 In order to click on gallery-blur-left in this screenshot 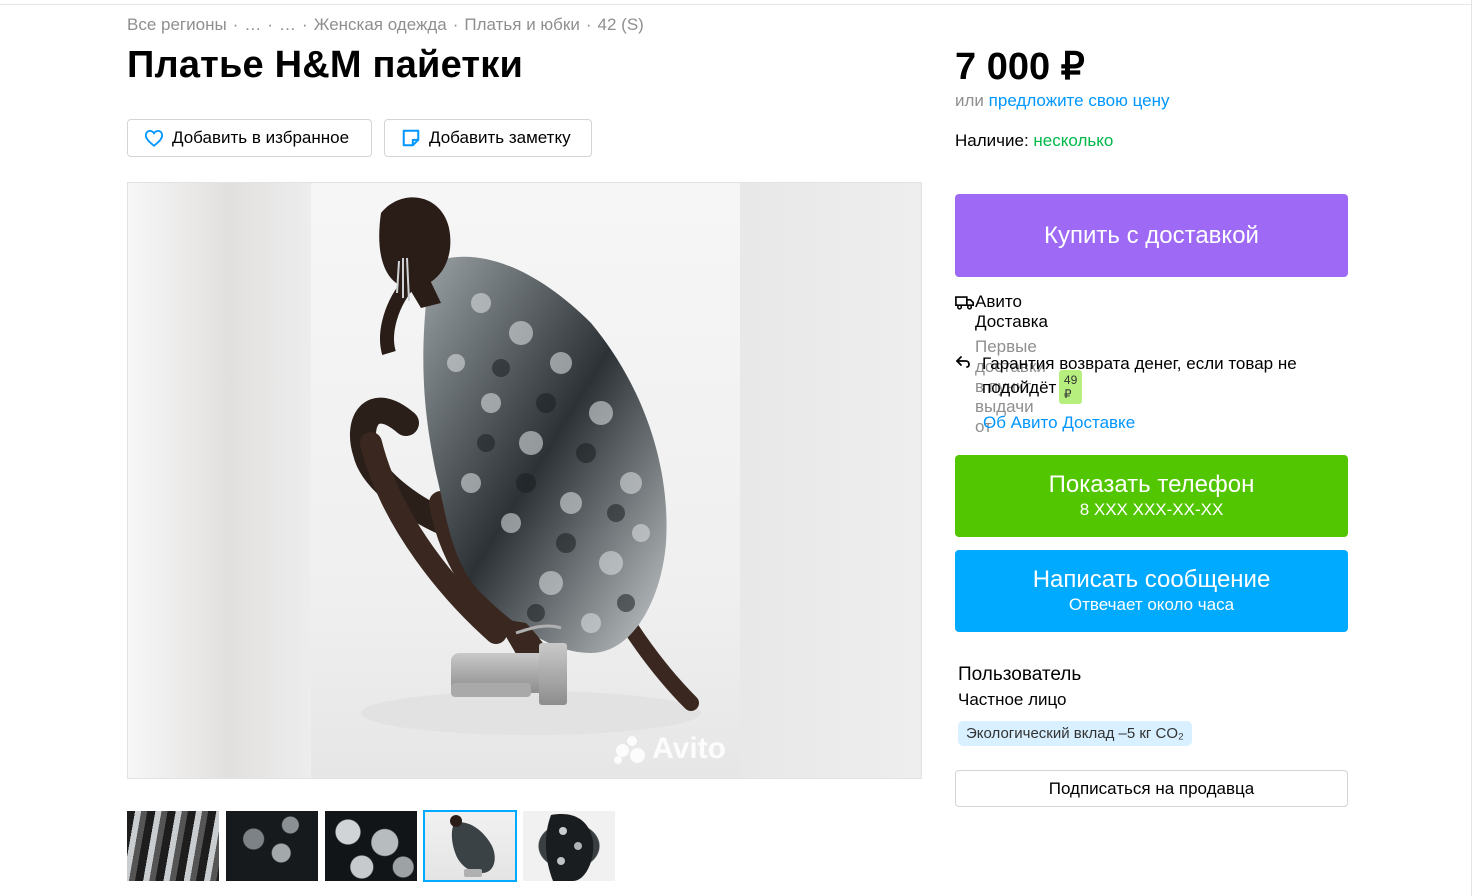, I will do `click(219, 480)`.